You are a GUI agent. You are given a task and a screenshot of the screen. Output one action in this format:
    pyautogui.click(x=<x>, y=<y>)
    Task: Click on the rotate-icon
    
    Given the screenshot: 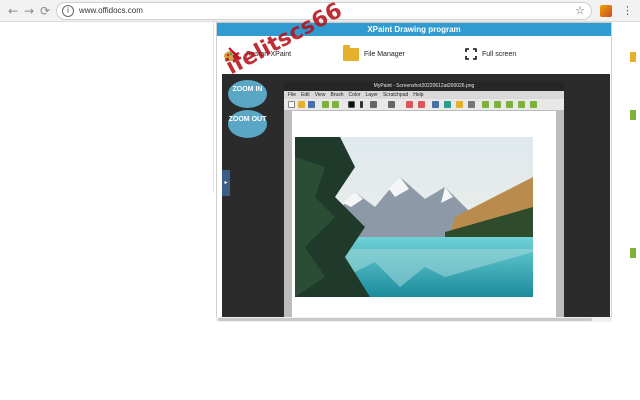 What is the action you would take?
    pyautogui.click(x=509, y=104)
    